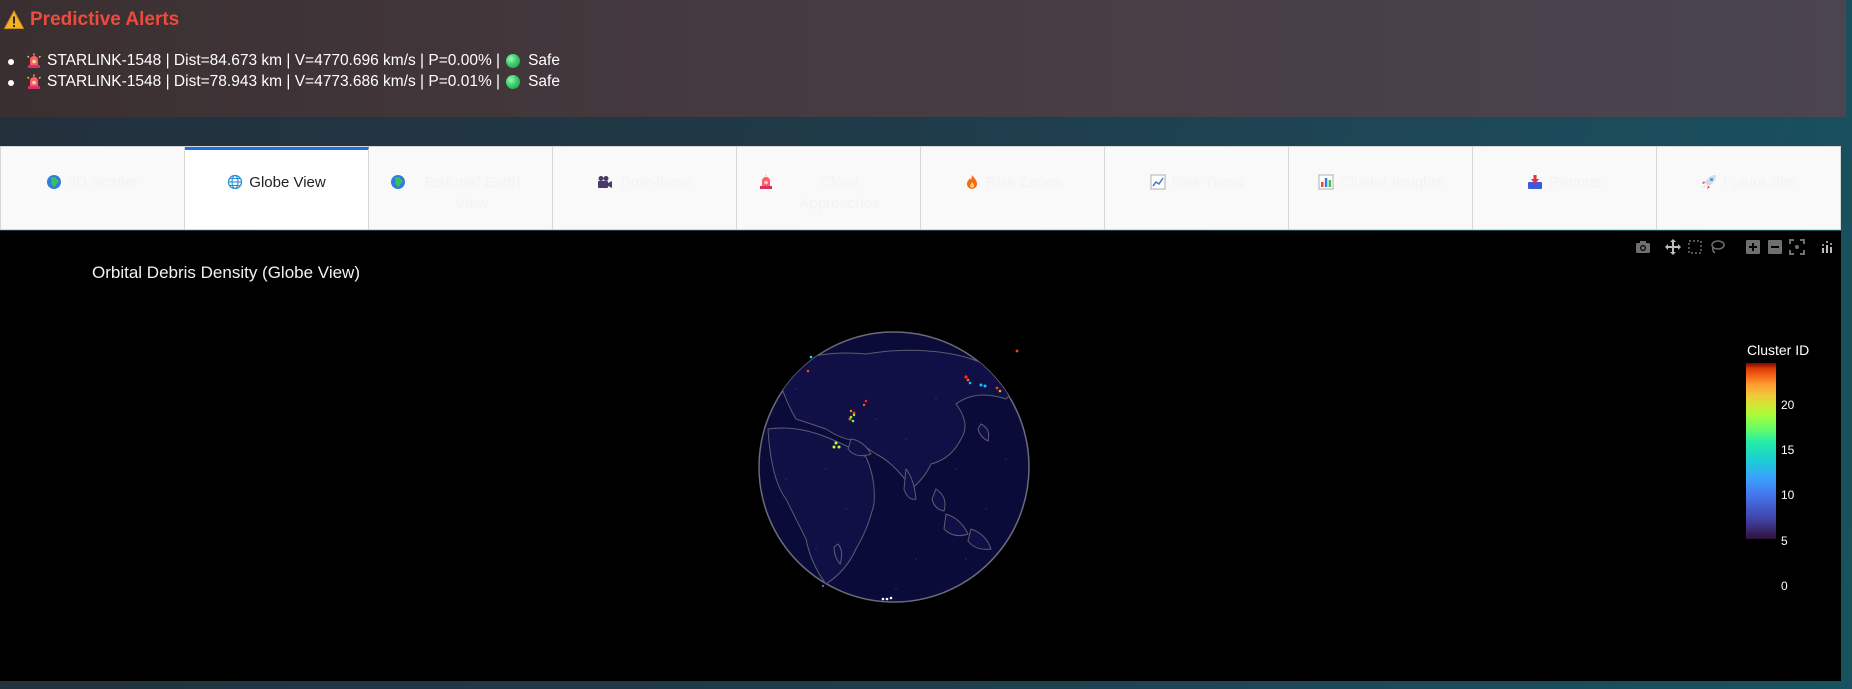 Image resolution: width=1852 pixels, height=689 pixels. I want to click on tab-textured-earth-view: Textured Earth View, so click(461, 188).